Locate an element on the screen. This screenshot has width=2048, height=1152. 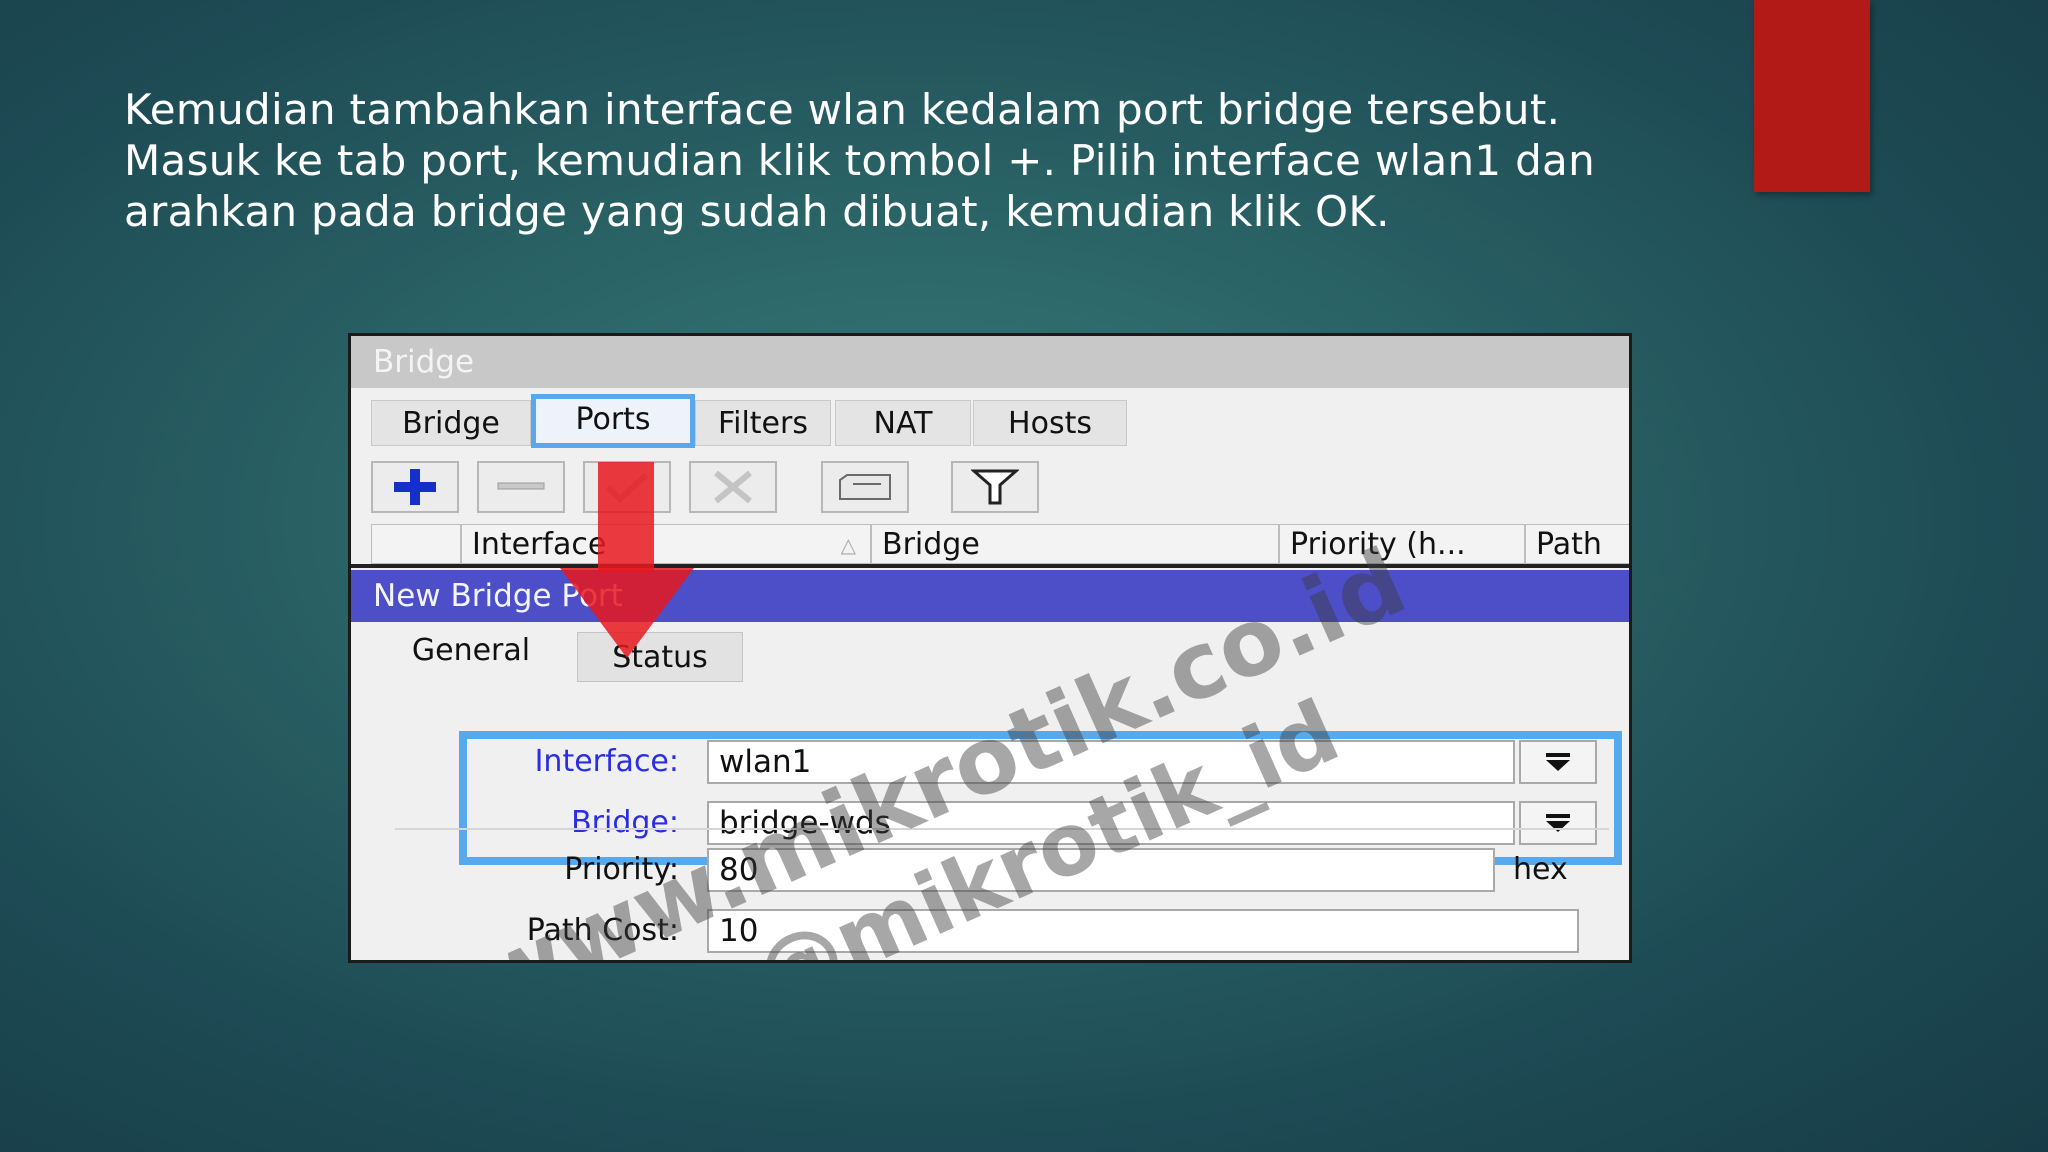
column-bridge: Bridge is located at coordinates (1075, 544).